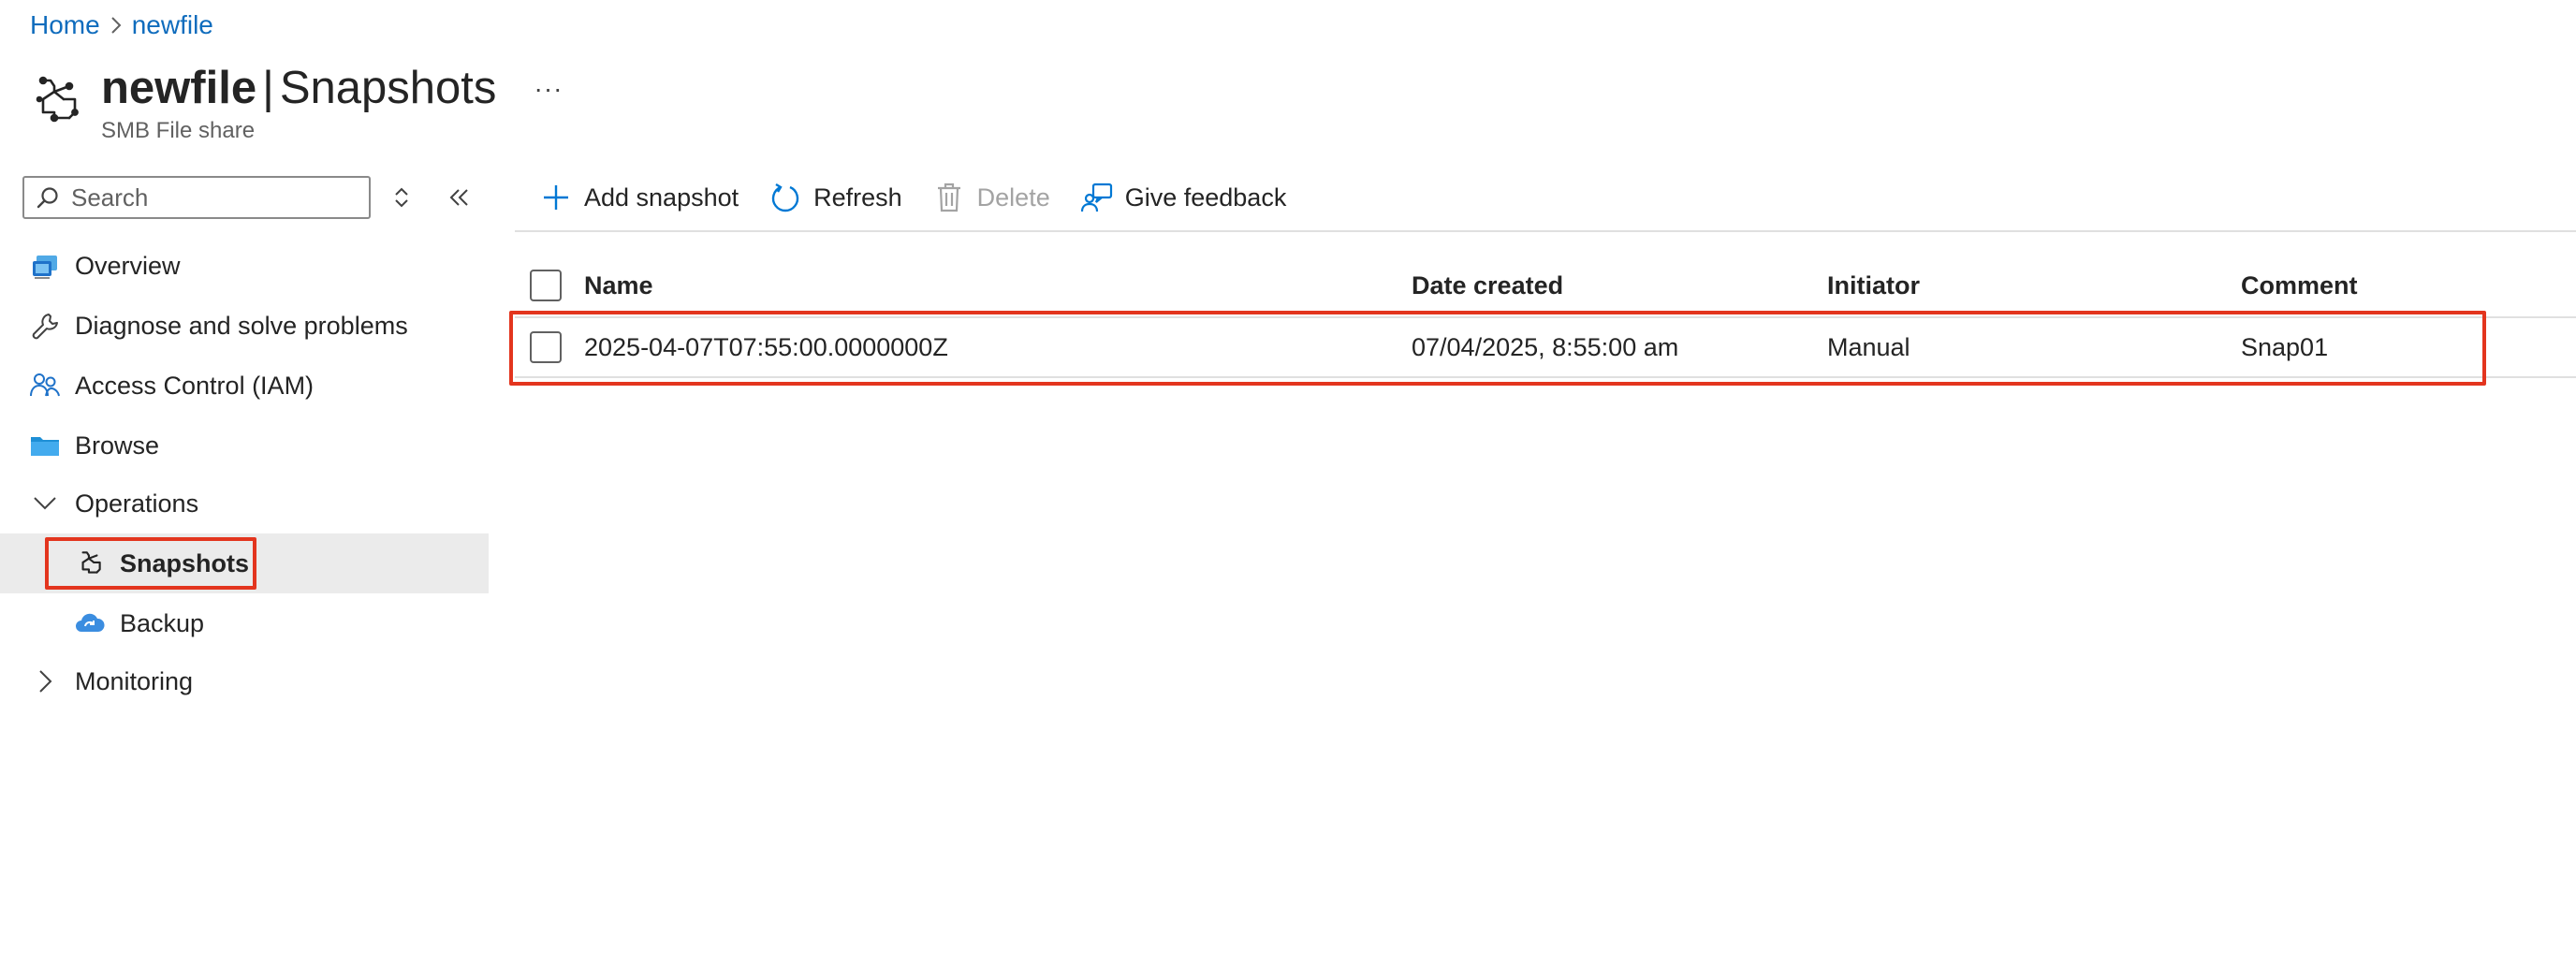 The image size is (2576, 964). What do you see at coordinates (179, 130) in the screenshot?
I see `page-subtitle: SMB File share` at bounding box center [179, 130].